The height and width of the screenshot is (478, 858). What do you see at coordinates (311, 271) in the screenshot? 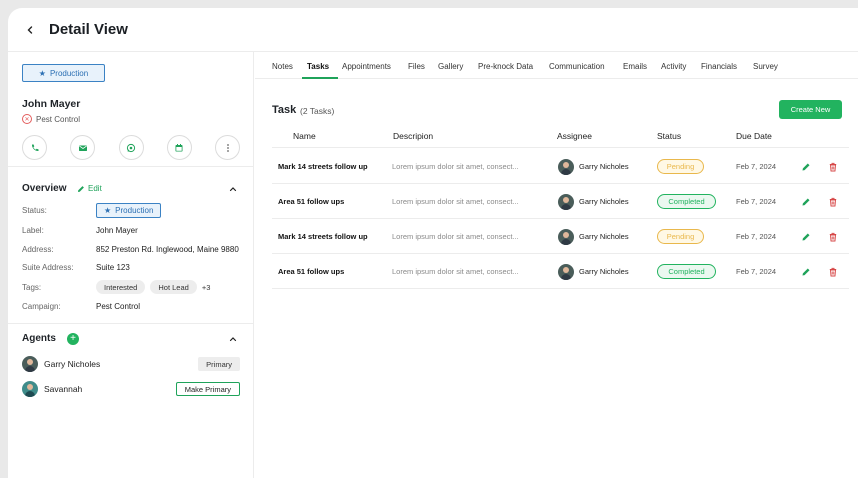
I see `task-name: Area 51 follow ups` at bounding box center [311, 271].